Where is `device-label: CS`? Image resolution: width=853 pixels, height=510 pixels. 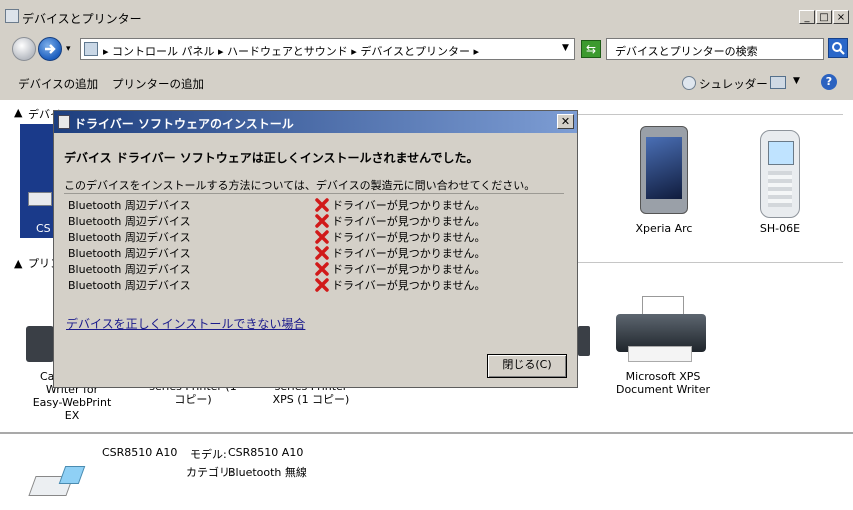
device-label: CS is located at coordinates (43, 228).